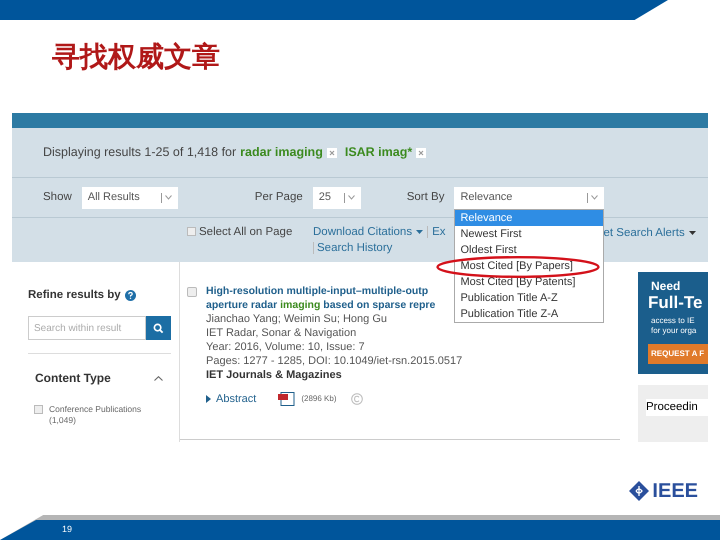 This screenshot has width=720, height=540. Describe the element at coordinates (336, 197) in the screenshot. I see `dropdown-select: 25` at that location.